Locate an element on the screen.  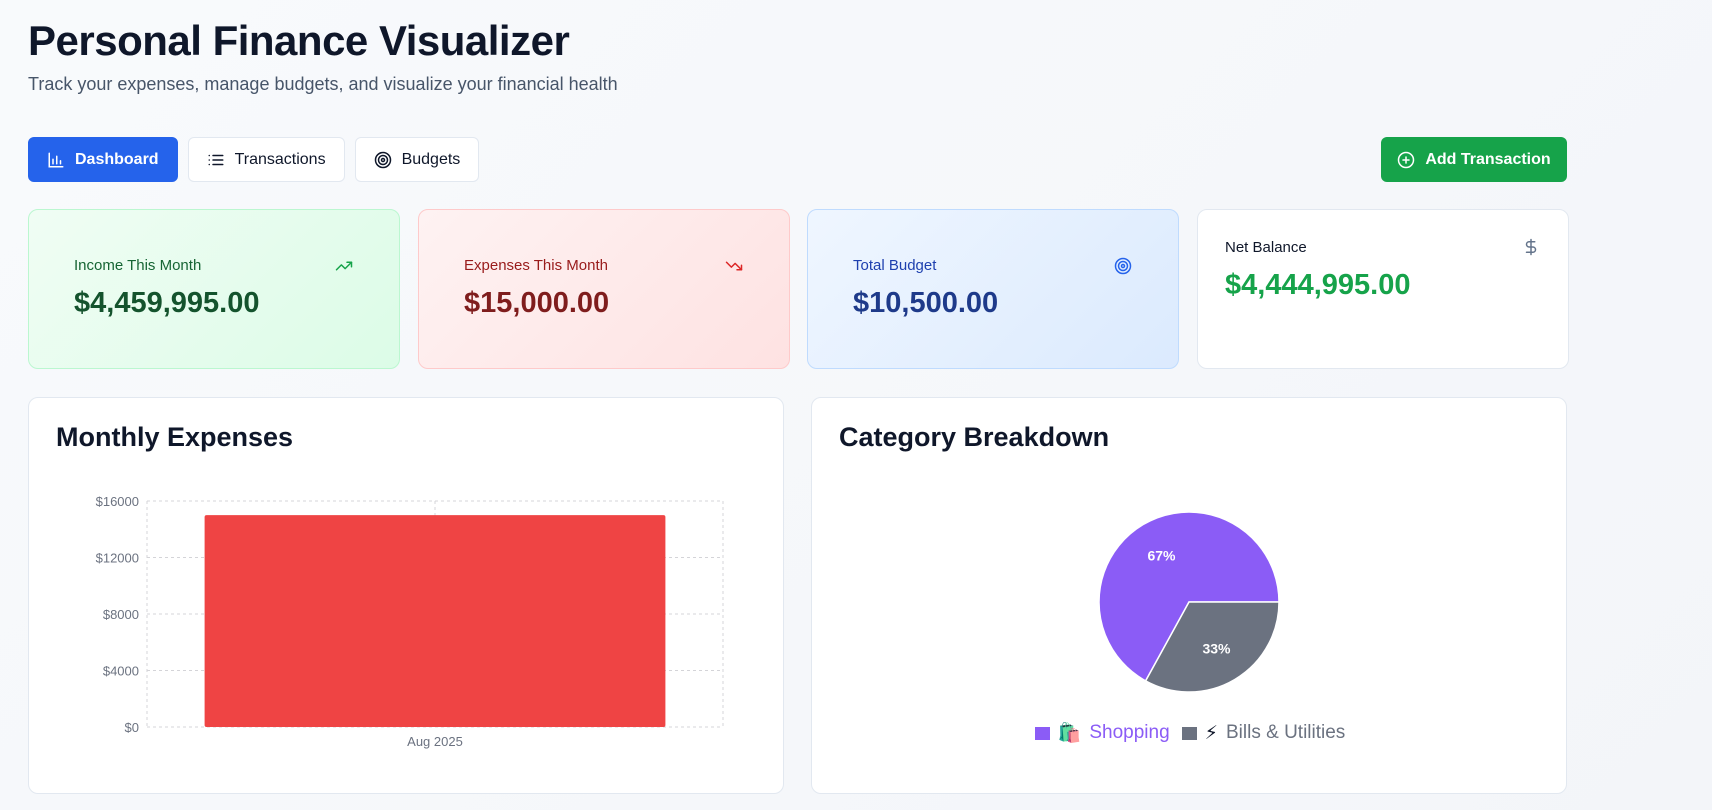
page-title: Personal Finance Visualizer is located at coordinates (299, 40).